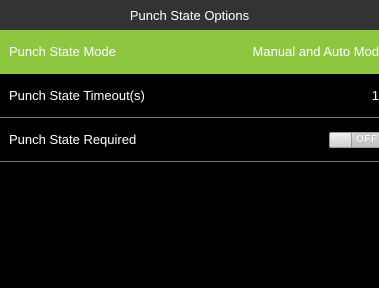 The width and height of the screenshot is (379, 288). What do you see at coordinates (315, 51) in the screenshot?
I see `punch-state-mode-value: Manual and Auto Mod` at bounding box center [315, 51].